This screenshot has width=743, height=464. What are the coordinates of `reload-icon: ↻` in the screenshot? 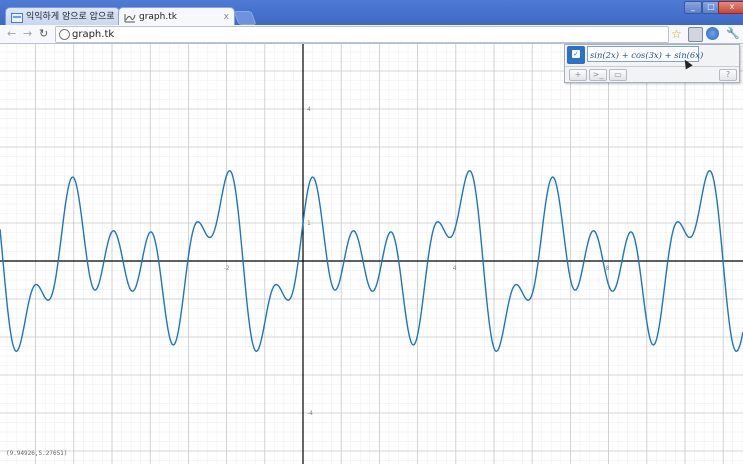 It's located at (43, 34).